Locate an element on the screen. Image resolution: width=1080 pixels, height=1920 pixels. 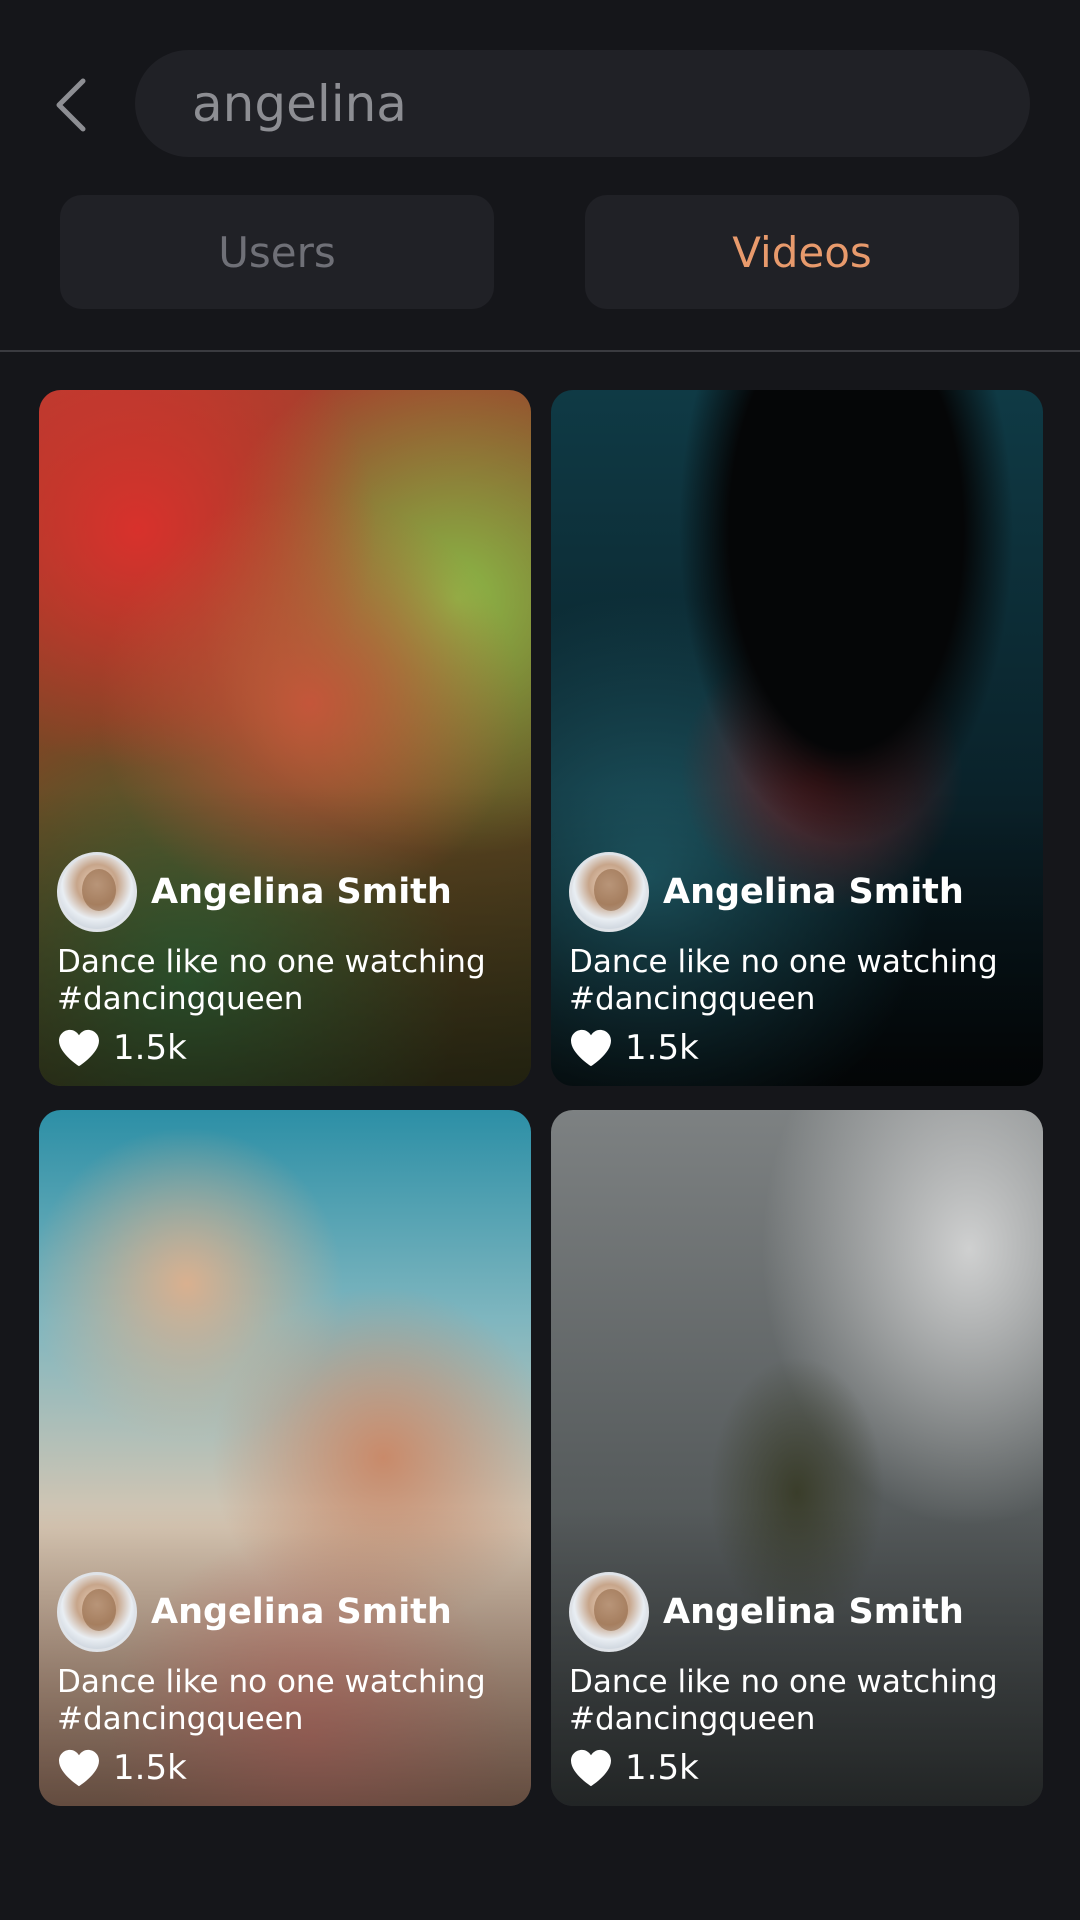
back-button is located at coordinates (70, 105).